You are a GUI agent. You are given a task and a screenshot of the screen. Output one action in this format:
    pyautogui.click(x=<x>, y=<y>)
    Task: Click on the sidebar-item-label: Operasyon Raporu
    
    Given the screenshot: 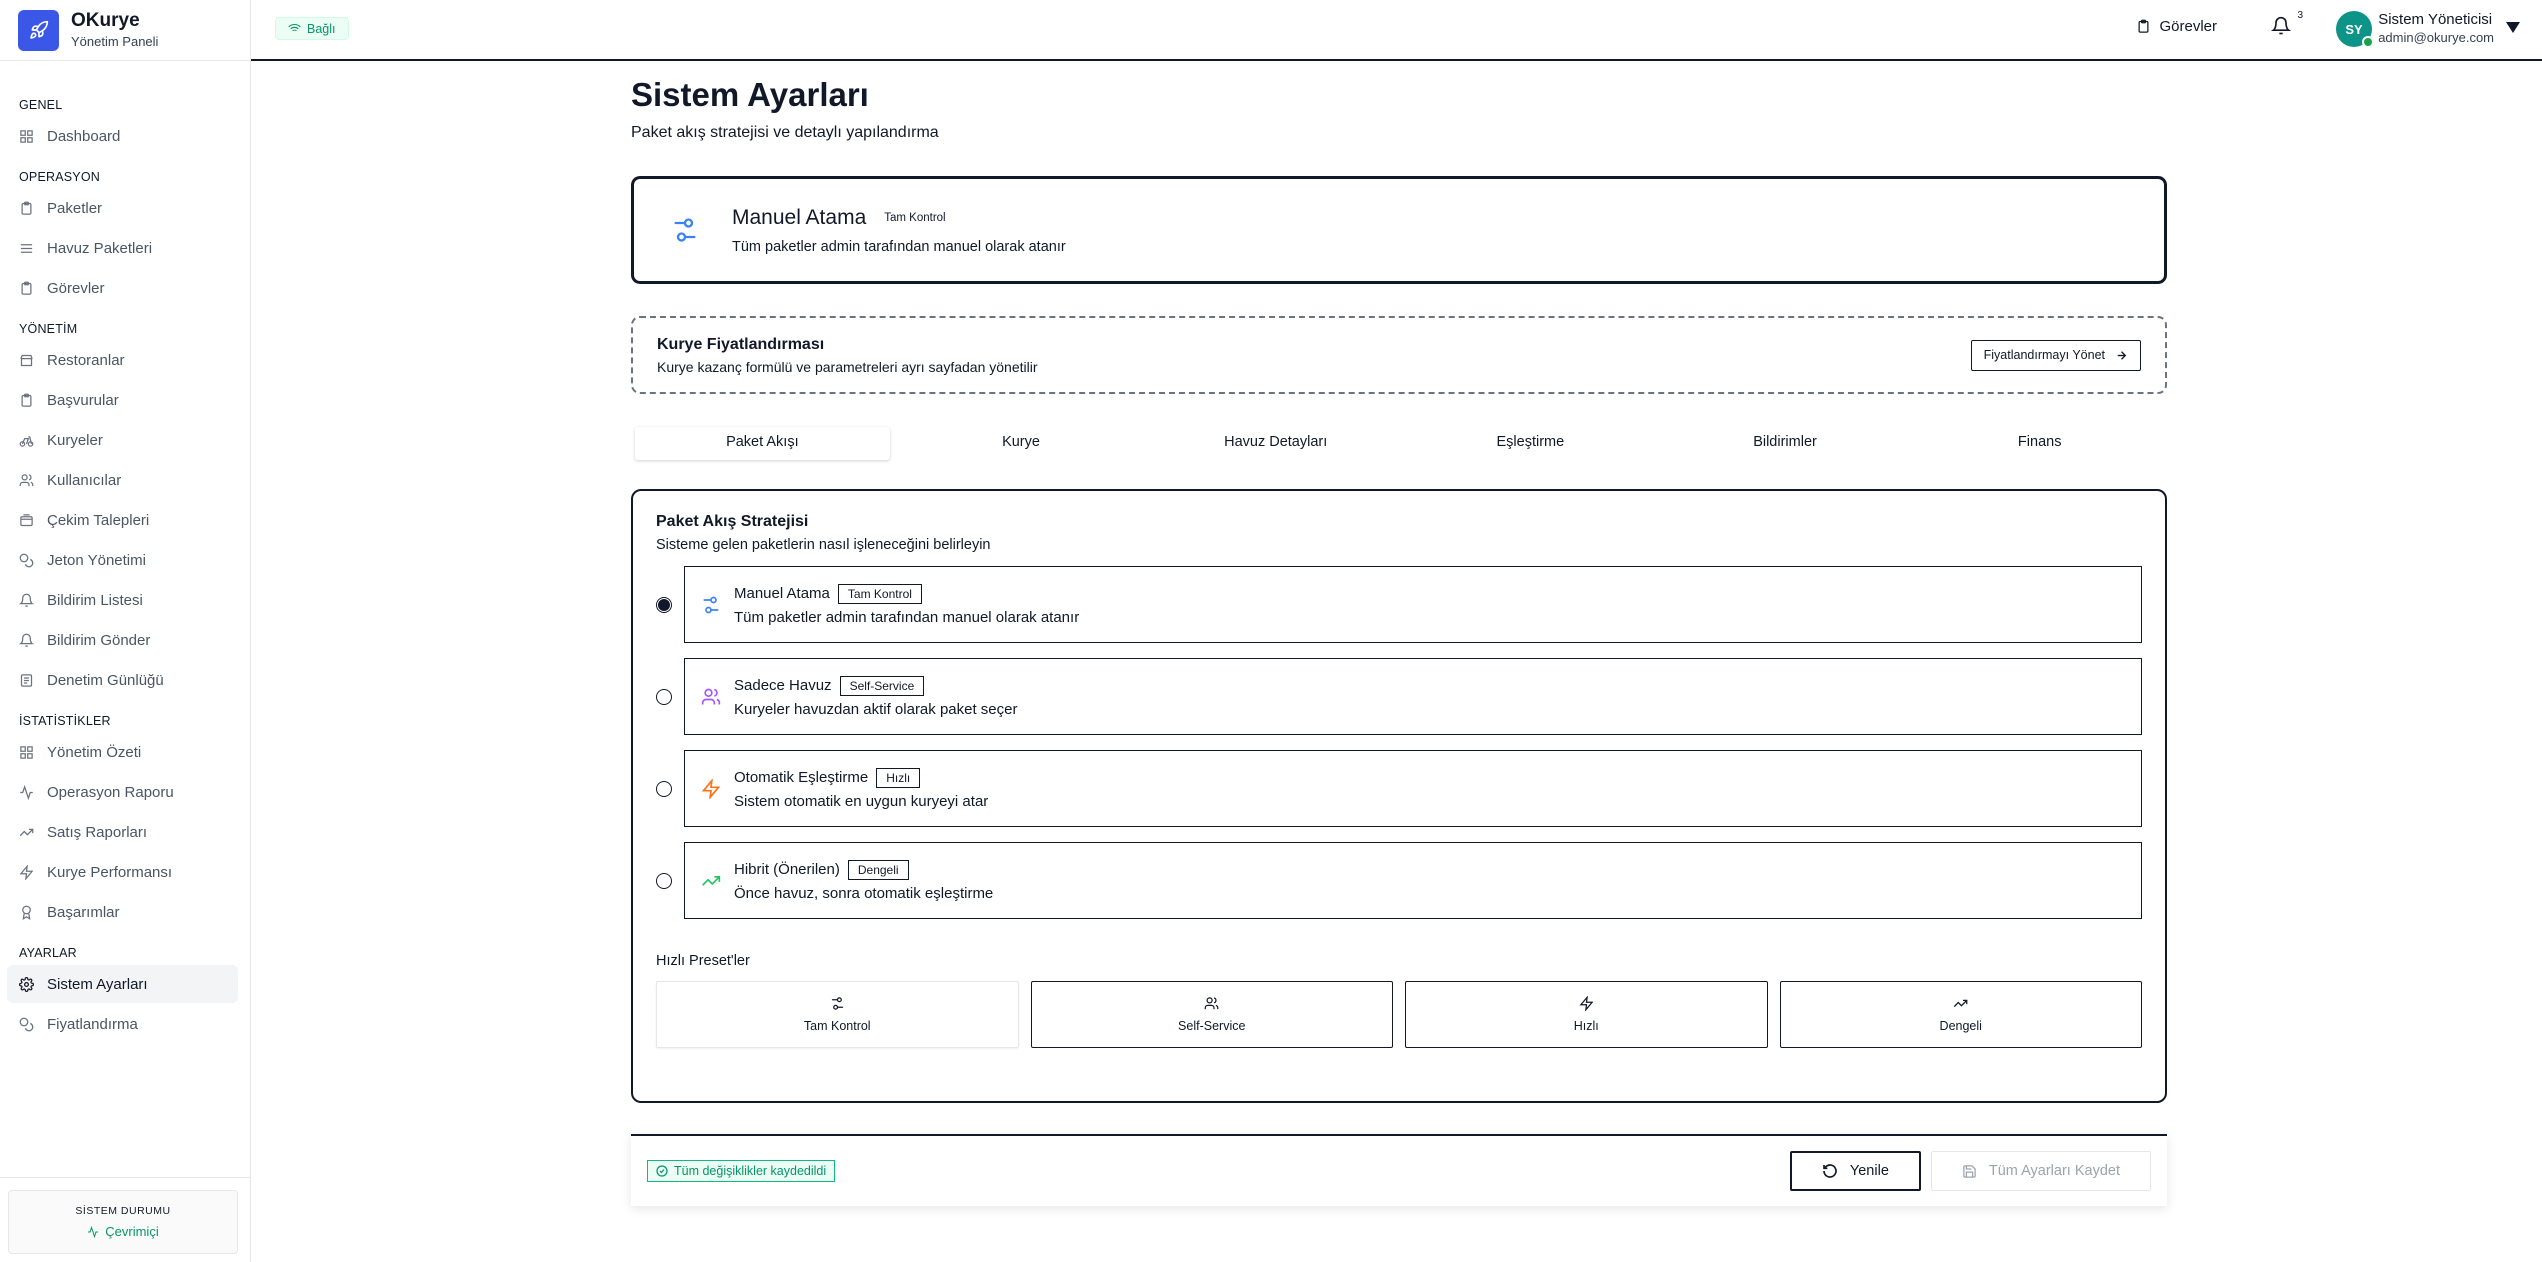 What is the action you would take?
    pyautogui.click(x=110, y=792)
    